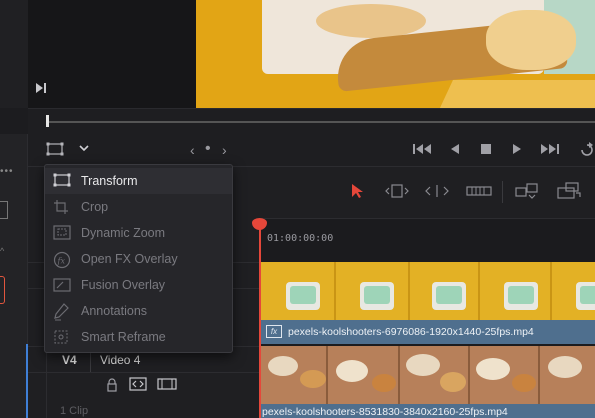  I want to click on image-bread, so click(371, 21).